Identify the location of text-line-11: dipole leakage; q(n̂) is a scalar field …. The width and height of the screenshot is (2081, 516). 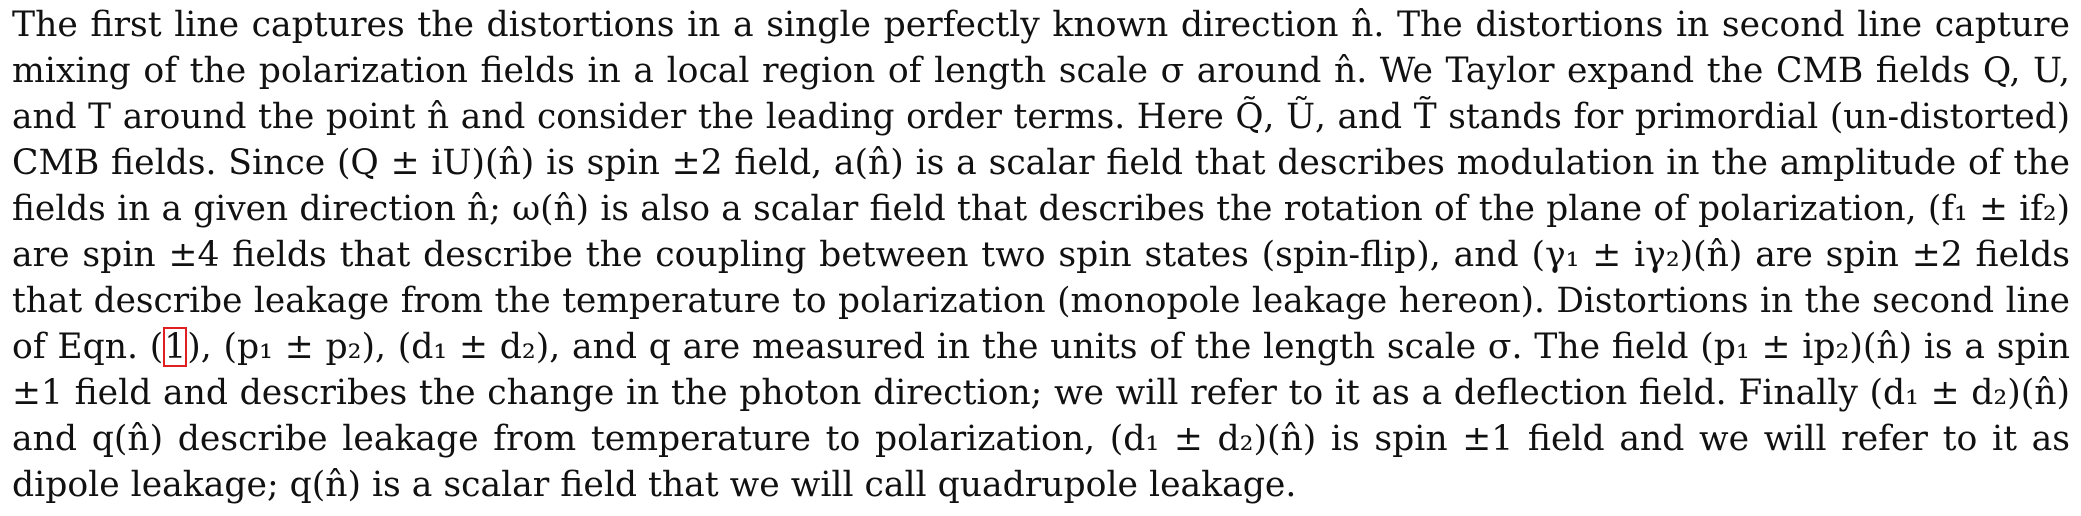
(654, 485).